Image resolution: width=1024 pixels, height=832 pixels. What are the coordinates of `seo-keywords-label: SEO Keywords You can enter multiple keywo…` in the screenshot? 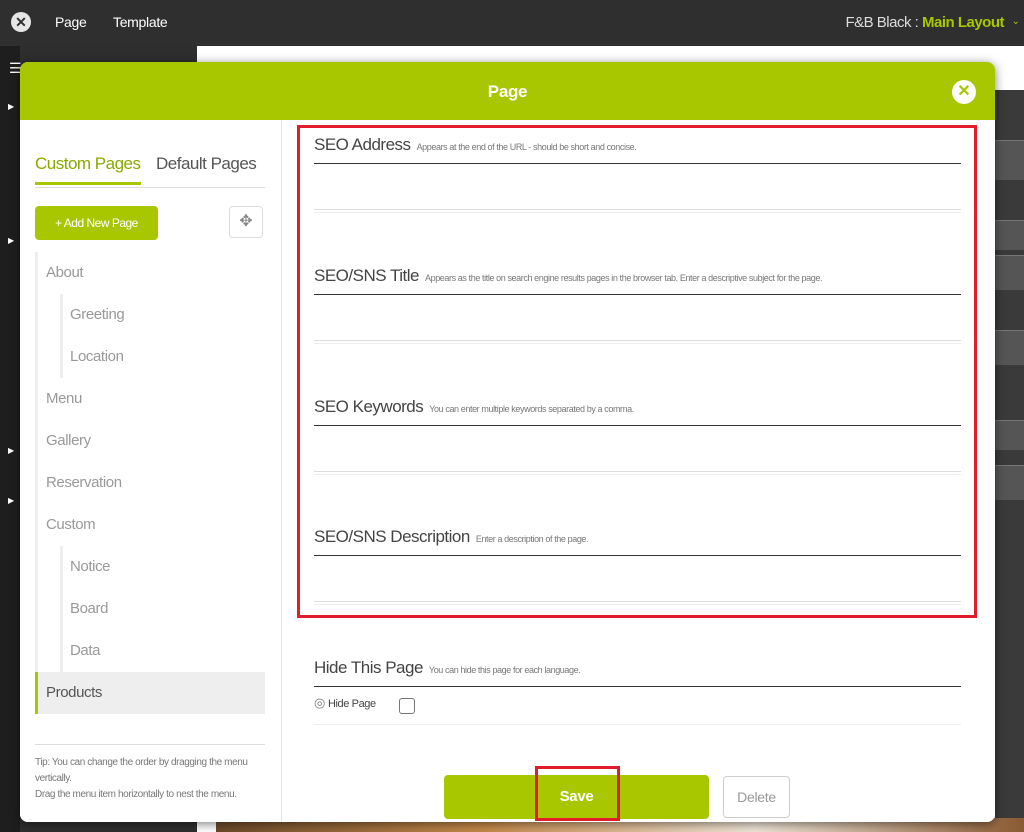 It's located at (637, 411).